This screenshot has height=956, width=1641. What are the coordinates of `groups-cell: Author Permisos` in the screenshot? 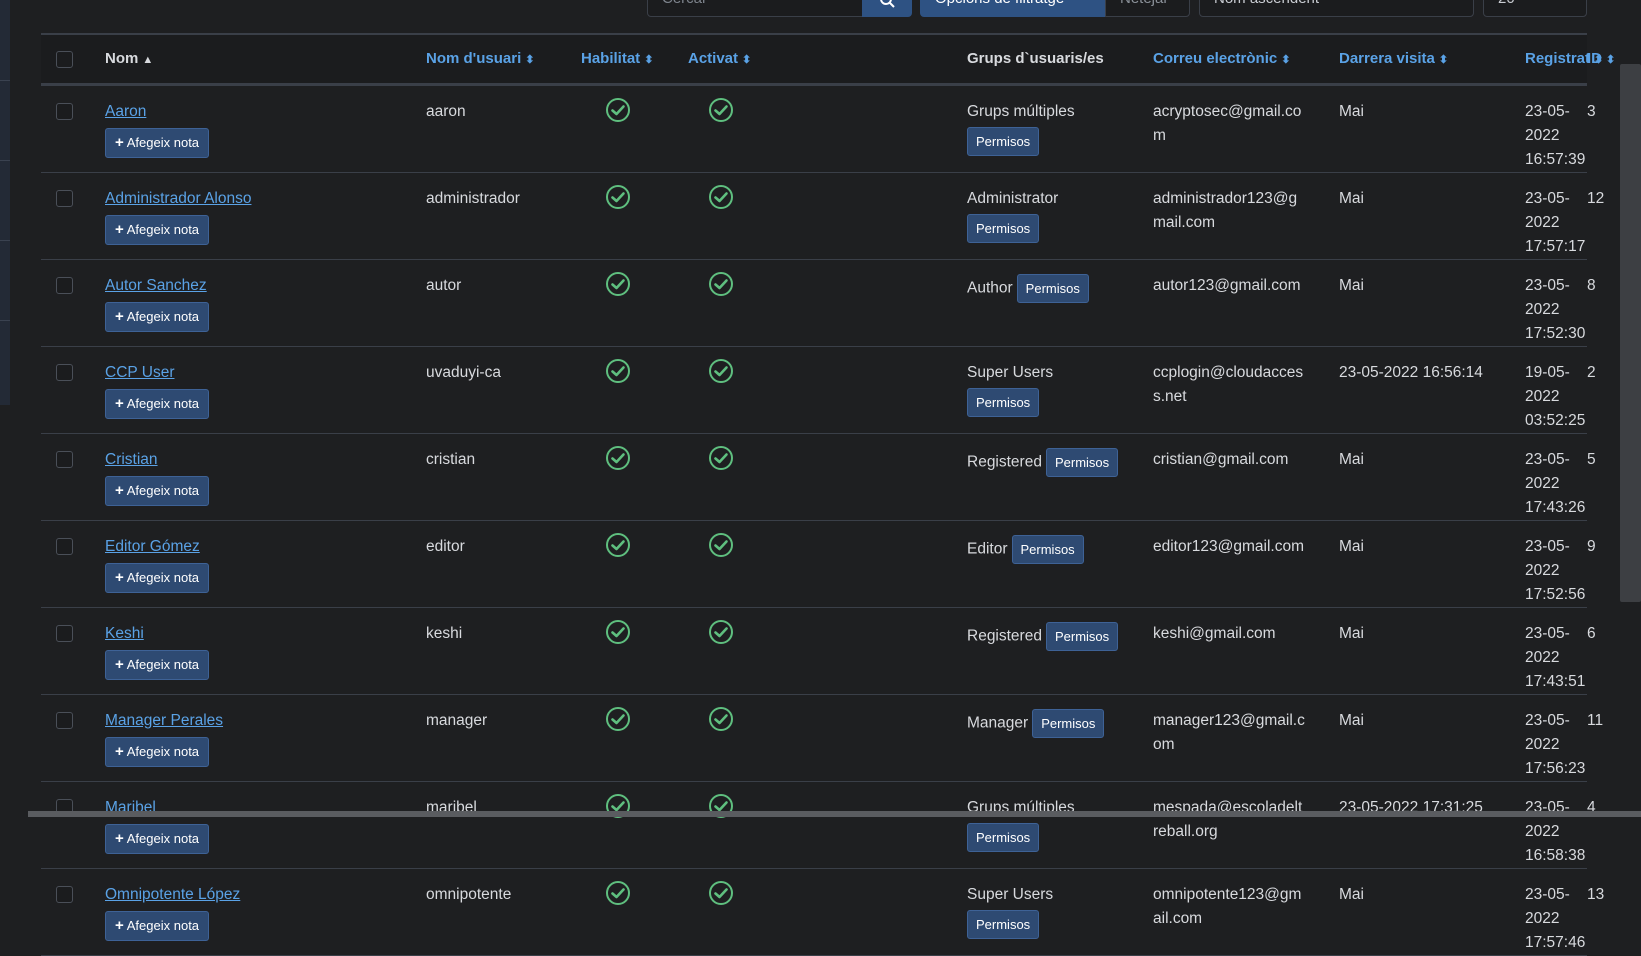 It's located at (1060, 302).